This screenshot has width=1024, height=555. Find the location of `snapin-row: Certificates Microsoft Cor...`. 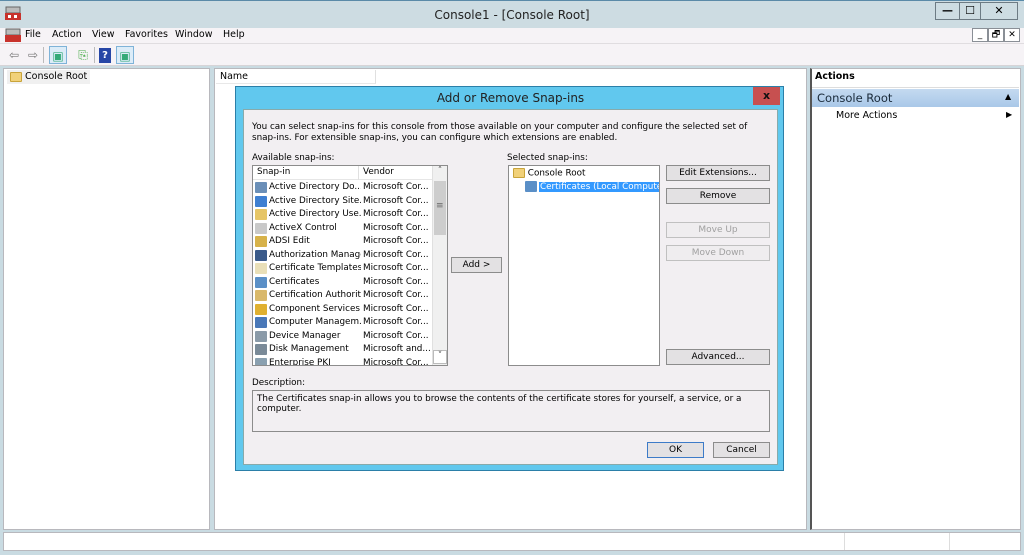

snapin-row: Certificates Microsoft Cor... is located at coordinates (343, 283).